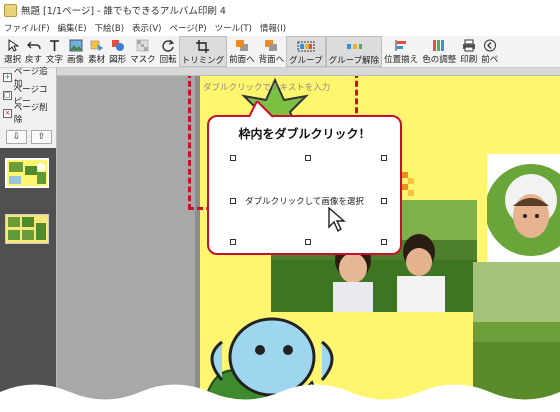  Describe the element at coordinates (29, 78) in the screenshot. I see `add-page-button: + ページ追加` at that location.